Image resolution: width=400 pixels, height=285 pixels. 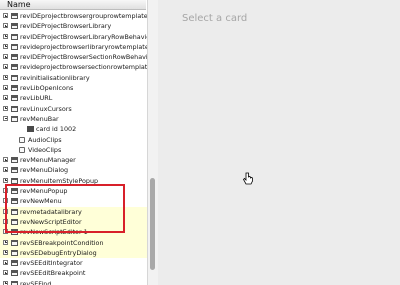 What do you see at coordinates (86, 67) in the screenshot?
I see `tree-row-label: revideprojectbrowsersectionrowtemplate` at bounding box center [86, 67].